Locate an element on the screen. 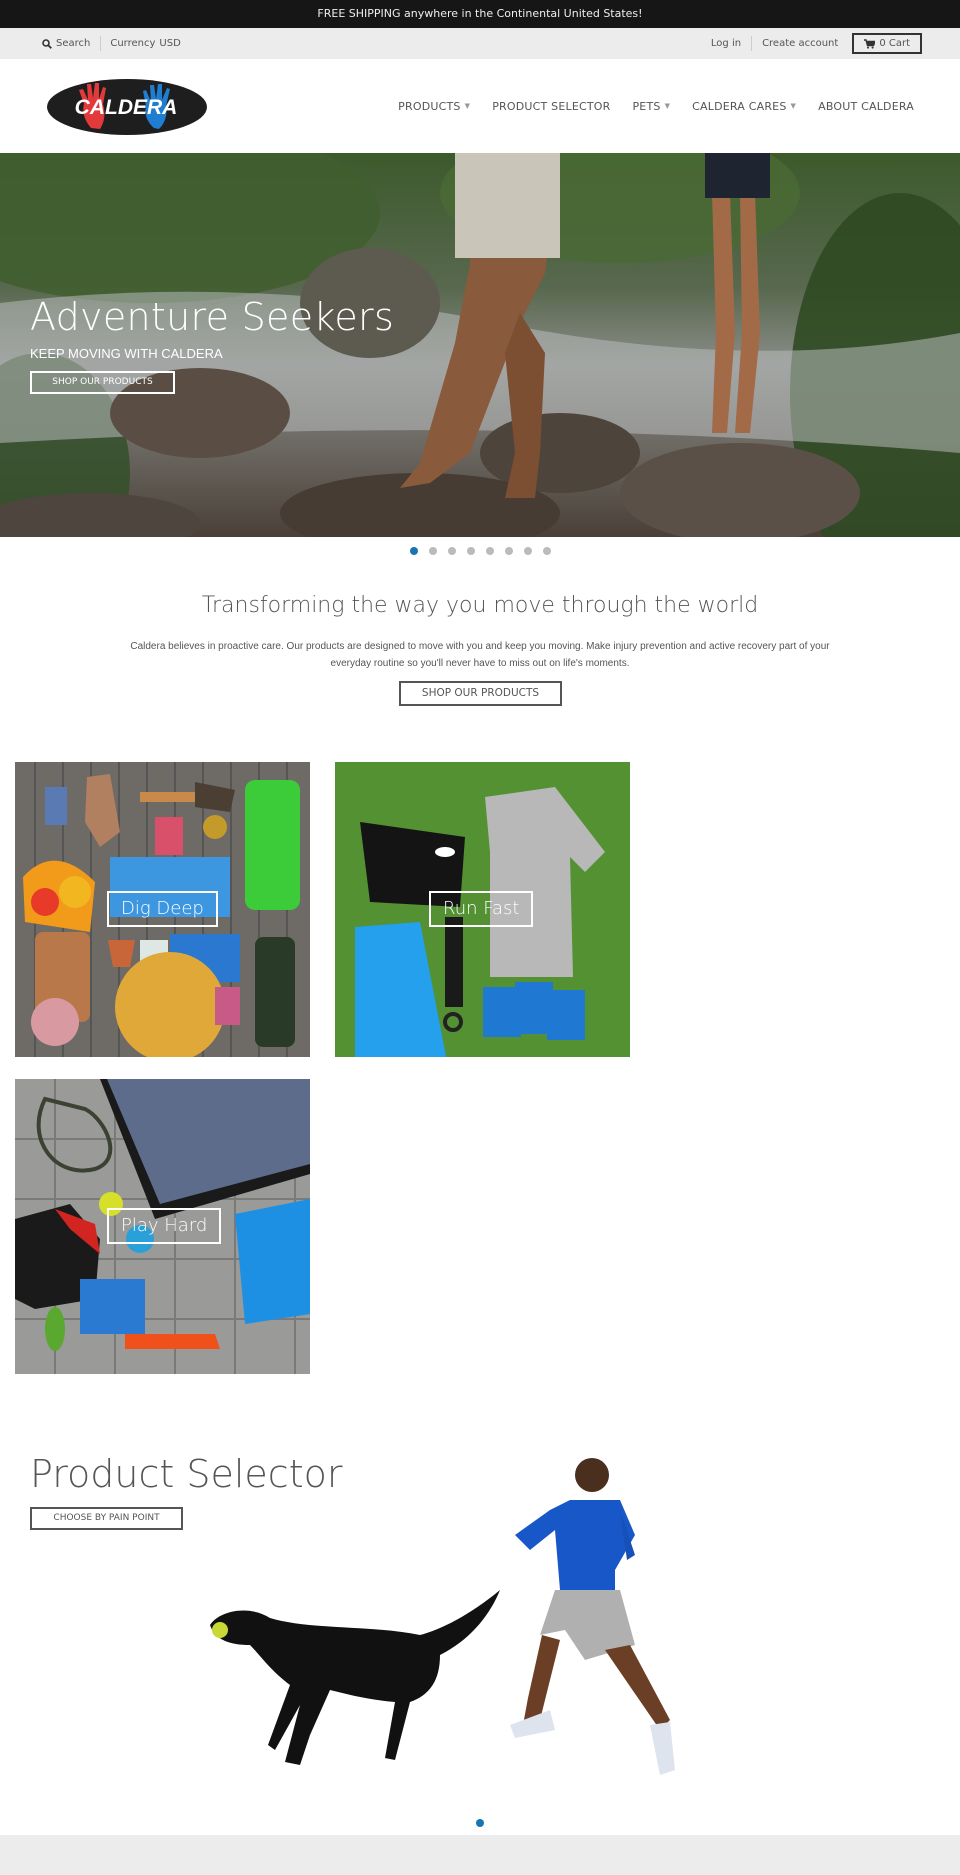 The width and height of the screenshot is (960, 1875). collection-dig-deep: Dig Deep is located at coordinates (162, 909).